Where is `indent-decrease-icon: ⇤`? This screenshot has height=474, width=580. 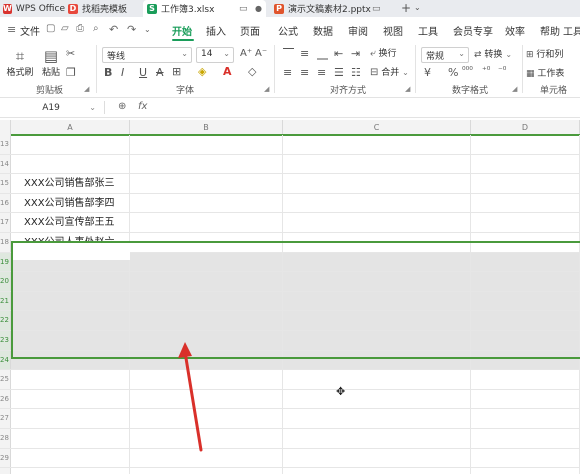
indent-decrease-icon: ⇤ is located at coordinates (338, 53).